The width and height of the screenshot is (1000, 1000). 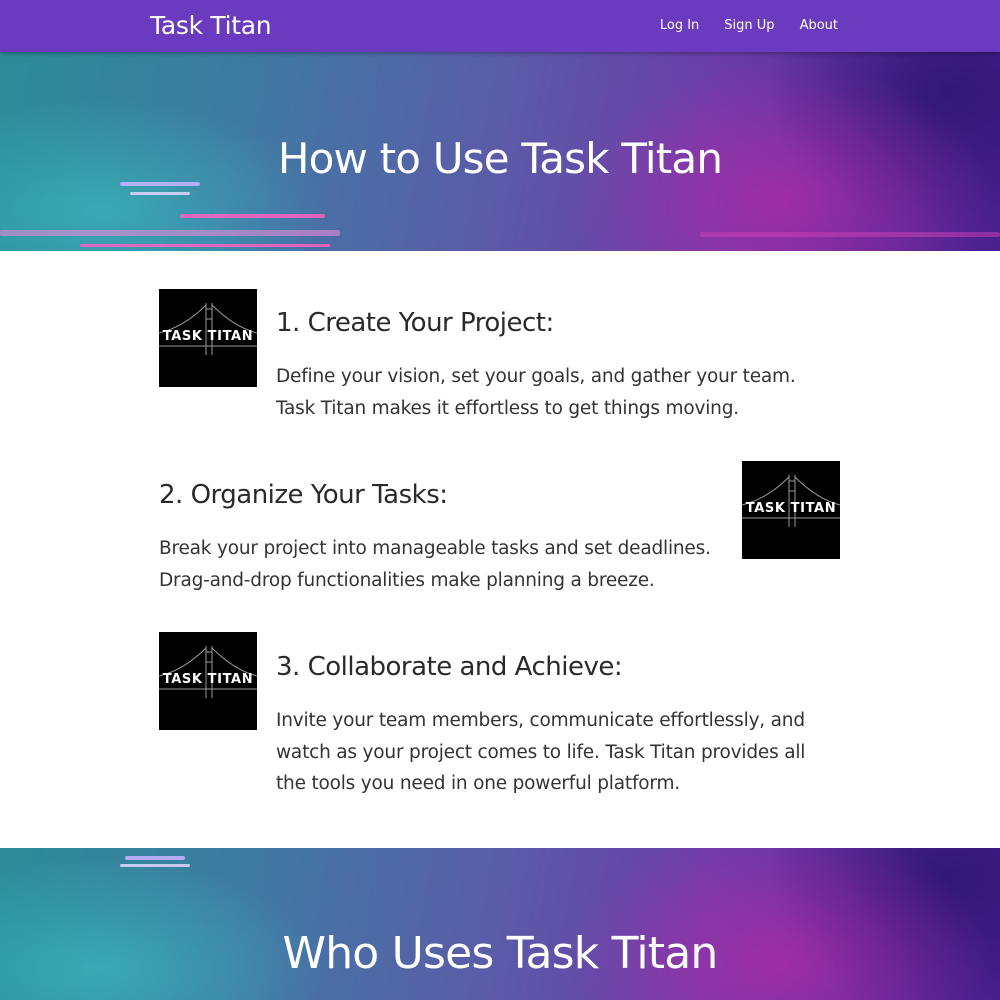 I want to click on section-title: Who Uses Task Titan, so click(x=500, y=953).